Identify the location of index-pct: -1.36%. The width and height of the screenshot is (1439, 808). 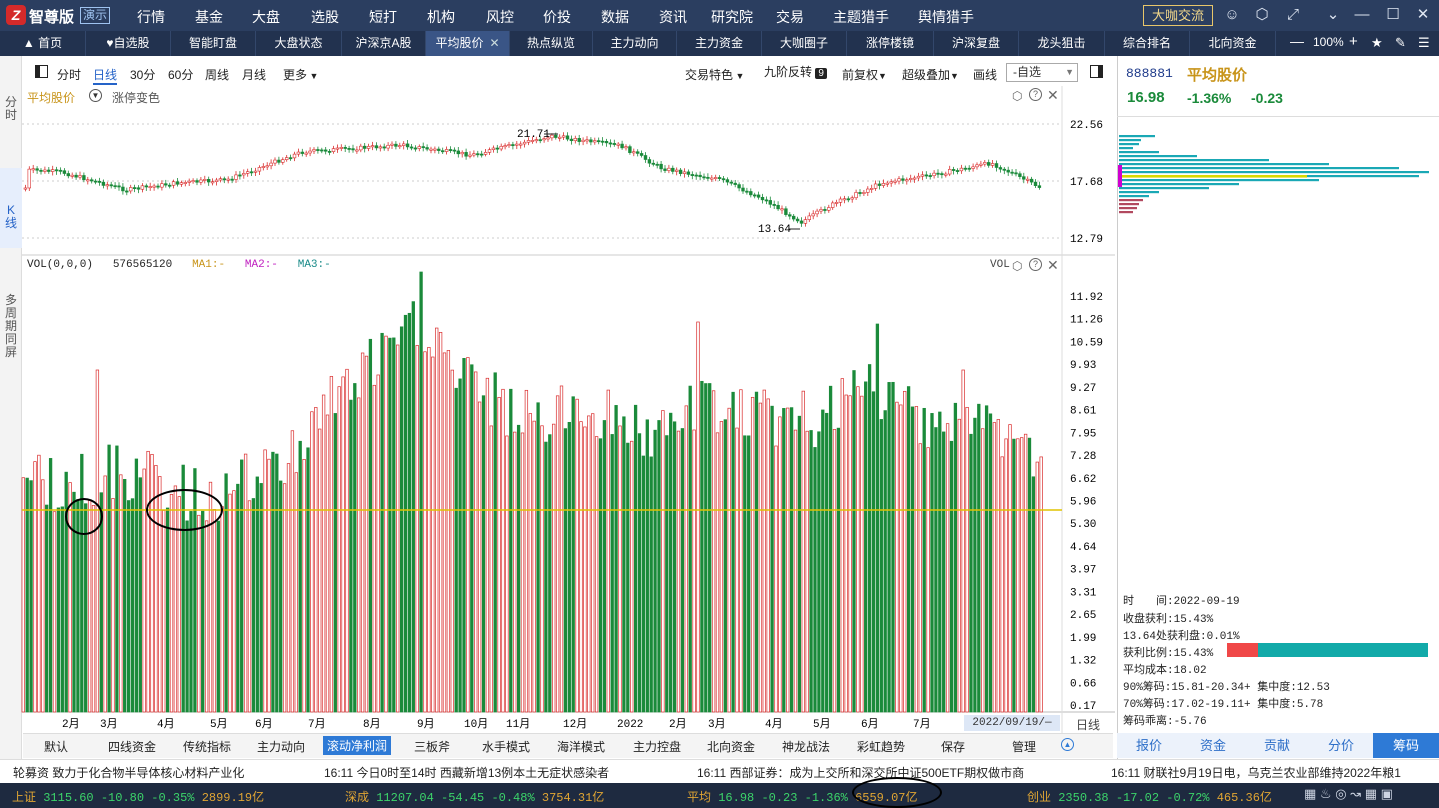
(826, 798).